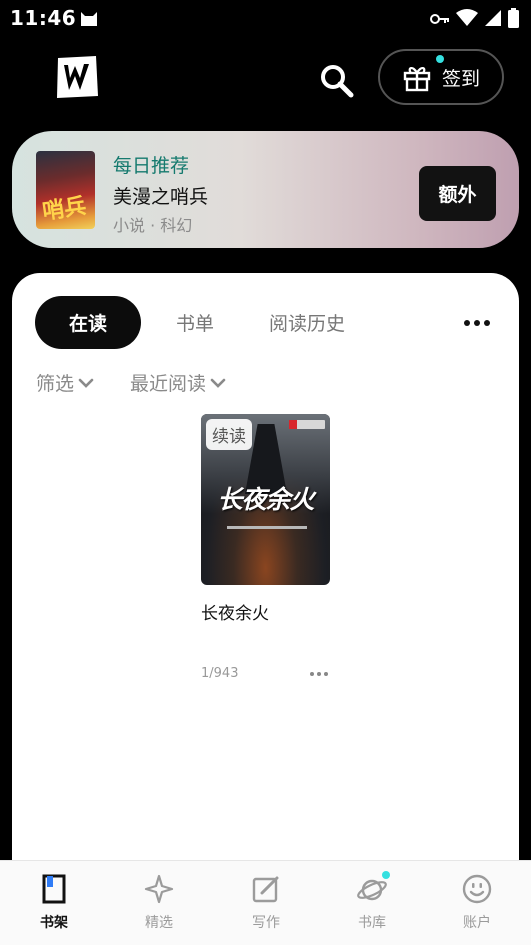  Describe the element at coordinates (159, 889) in the screenshot. I see `sparkle-icon` at that location.